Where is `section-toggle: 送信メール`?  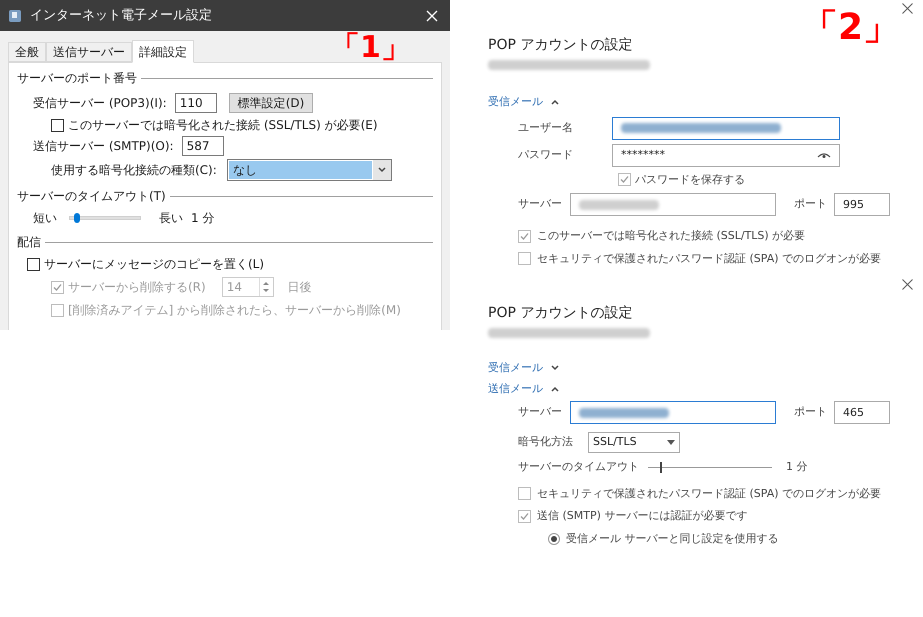 section-toggle: 送信メール is located at coordinates (523, 388).